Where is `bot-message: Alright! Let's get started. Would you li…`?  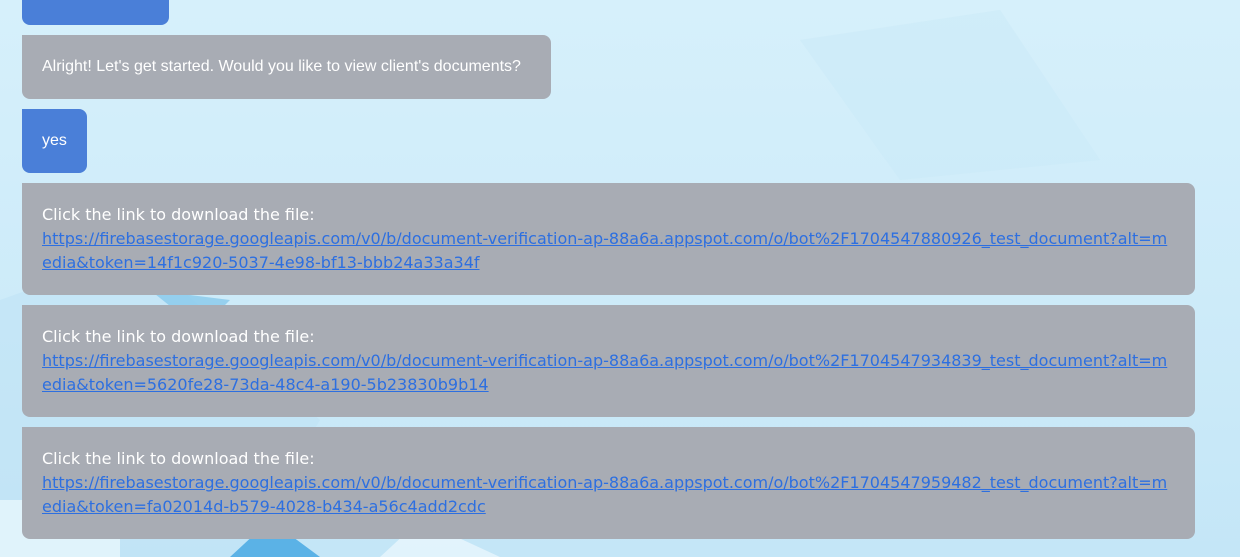 bot-message: Alright! Let's get started. Would you li… is located at coordinates (286, 67).